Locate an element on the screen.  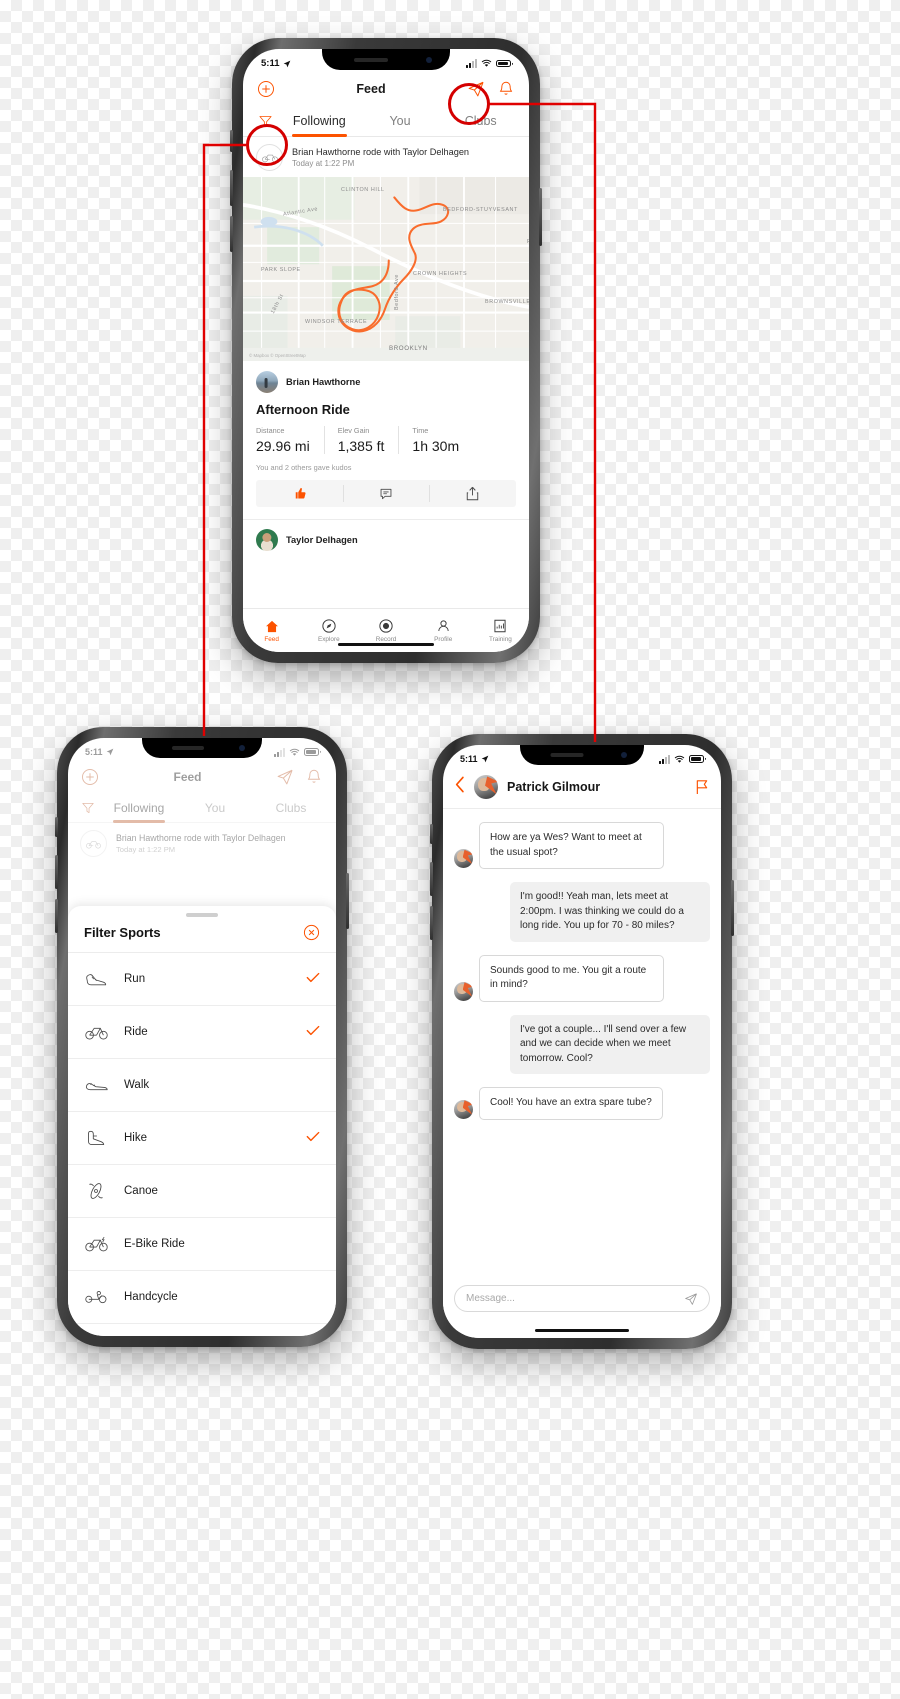
filter-annotation-circle is located at coordinates (267, 145).